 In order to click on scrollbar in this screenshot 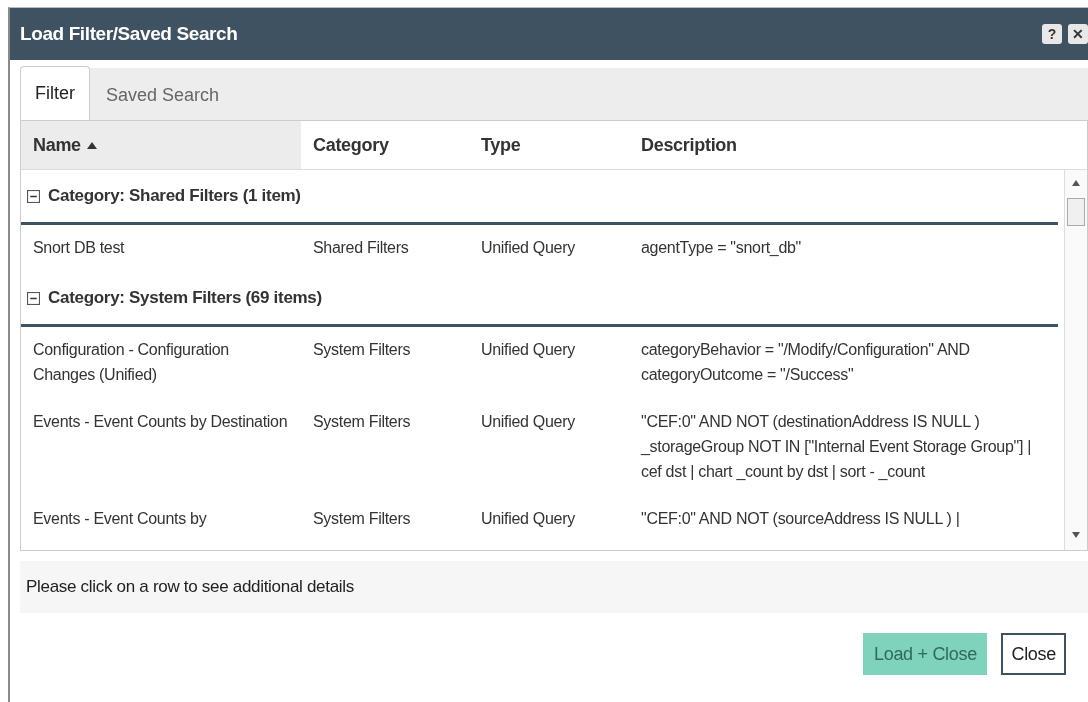, I will do `click(1075, 360)`.